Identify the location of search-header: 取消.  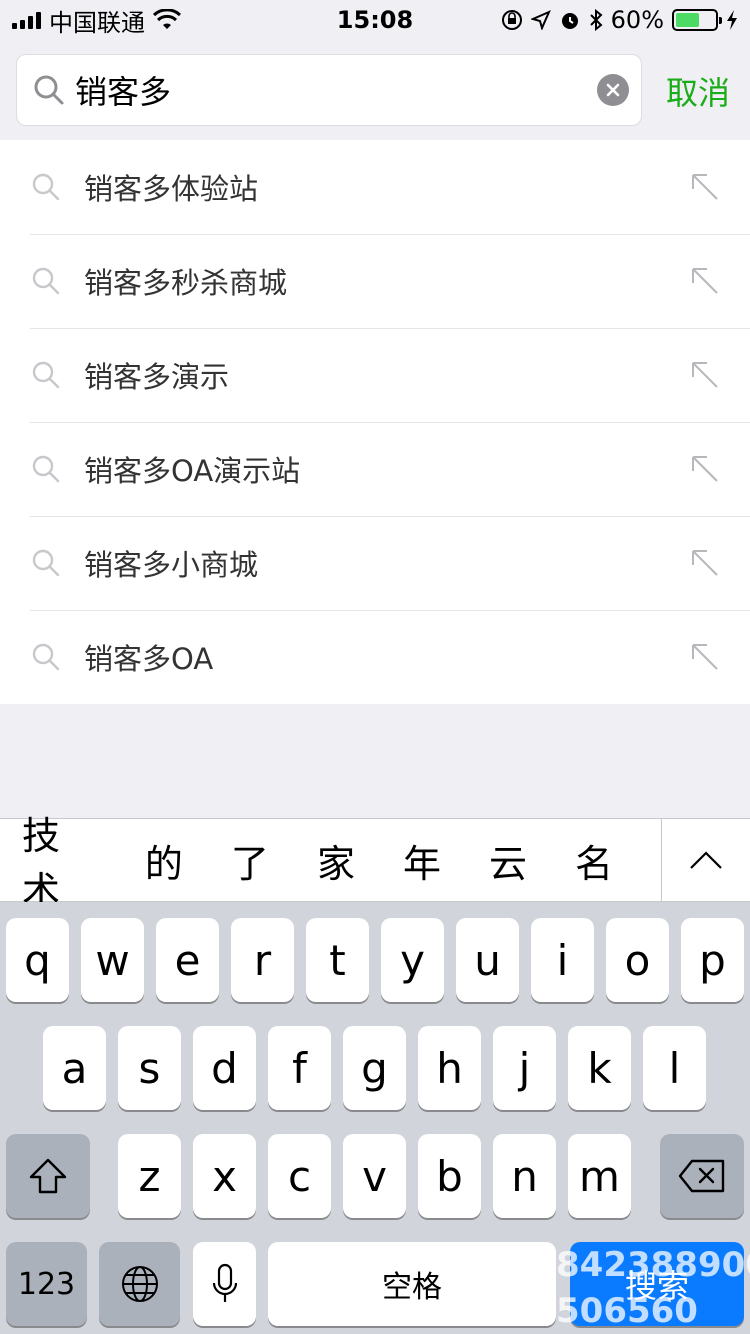
(375, 90).